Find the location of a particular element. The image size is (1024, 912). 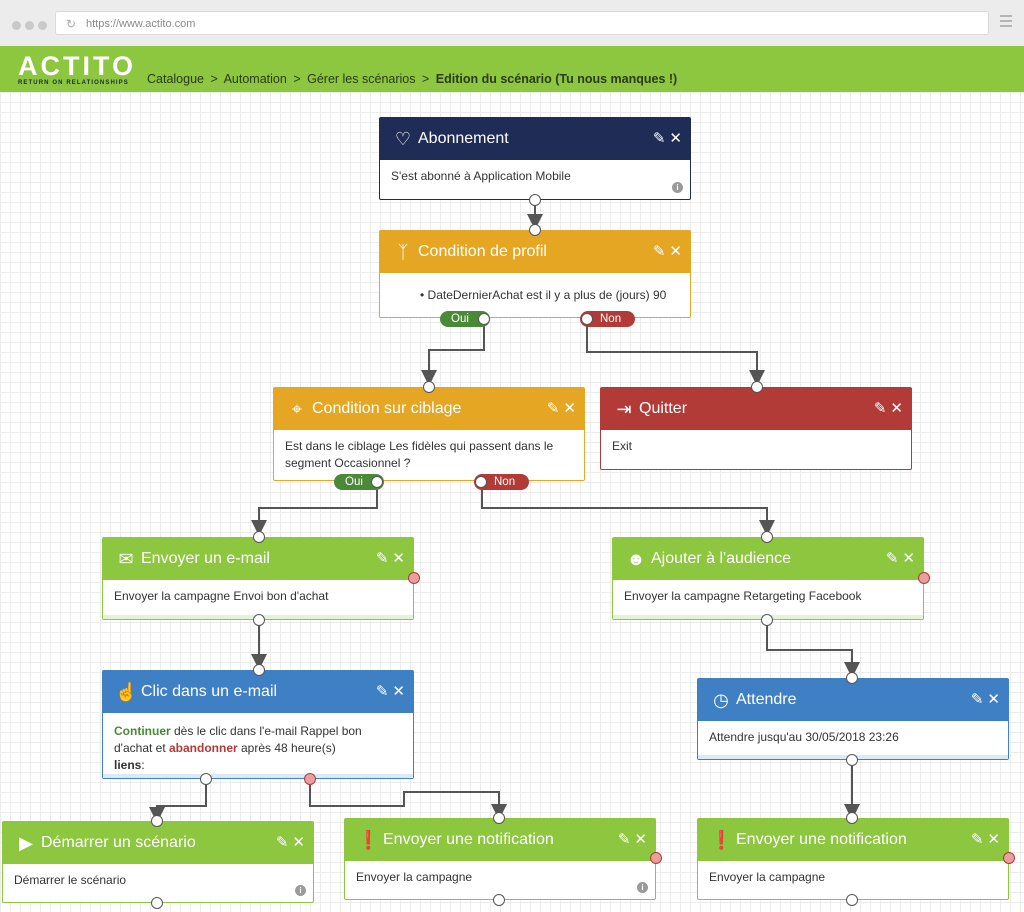

wire-non-quitter is located at coordinates (675, 352).